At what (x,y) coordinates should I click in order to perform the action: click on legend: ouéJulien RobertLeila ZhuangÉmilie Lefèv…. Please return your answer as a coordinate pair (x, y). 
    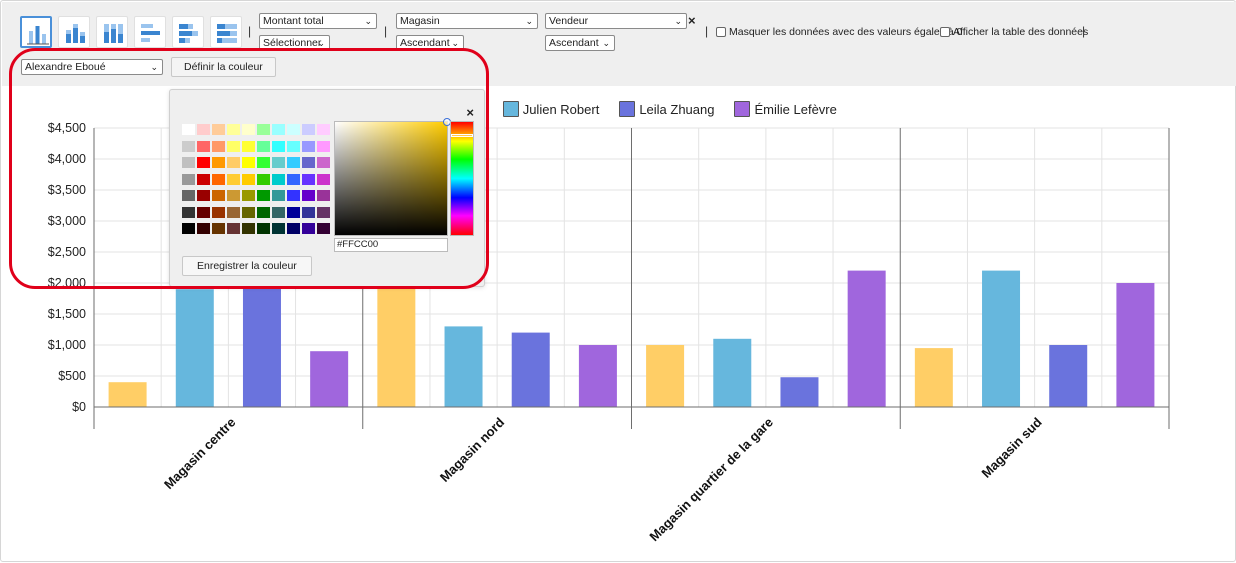
    Looking at the image, I should click on (659, 109).